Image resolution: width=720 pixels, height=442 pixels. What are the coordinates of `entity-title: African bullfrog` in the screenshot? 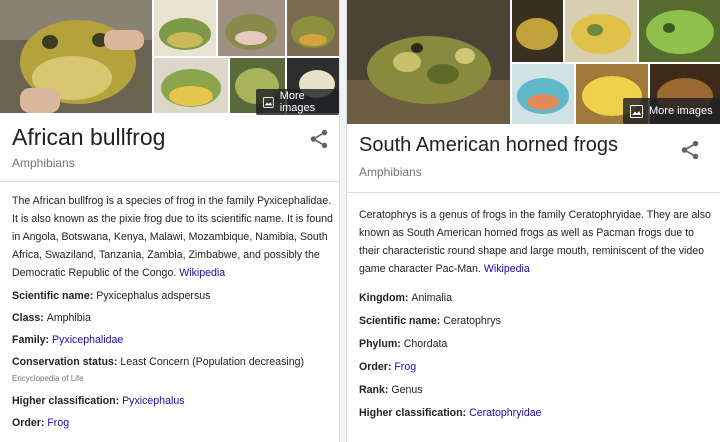 It's located at (89, 137).